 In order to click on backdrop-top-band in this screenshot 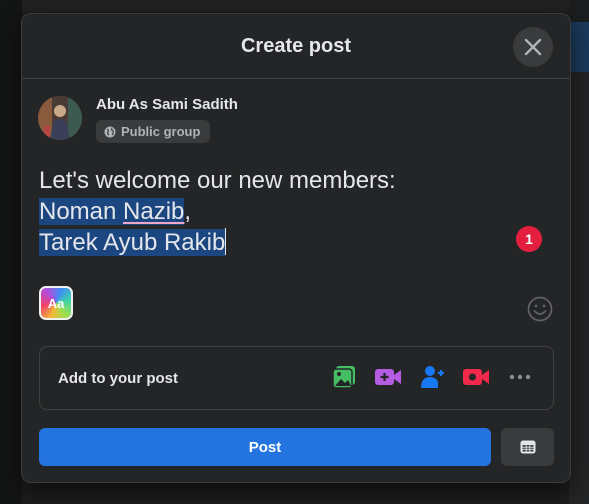, I will do `click(295, 6)`.